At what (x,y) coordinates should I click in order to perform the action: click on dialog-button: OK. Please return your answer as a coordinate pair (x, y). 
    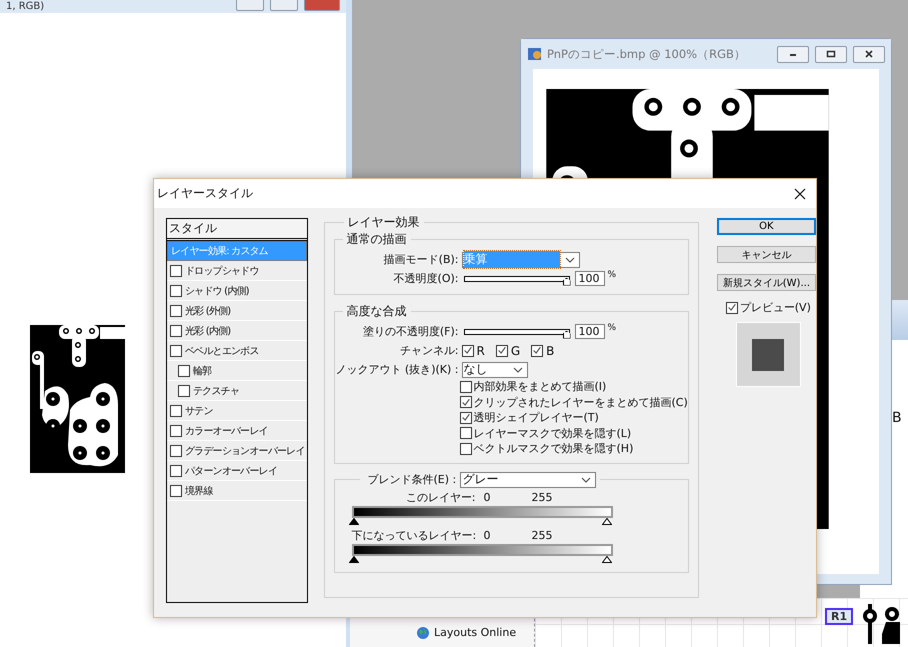
    Looking at the image, I should click on (766, 226).